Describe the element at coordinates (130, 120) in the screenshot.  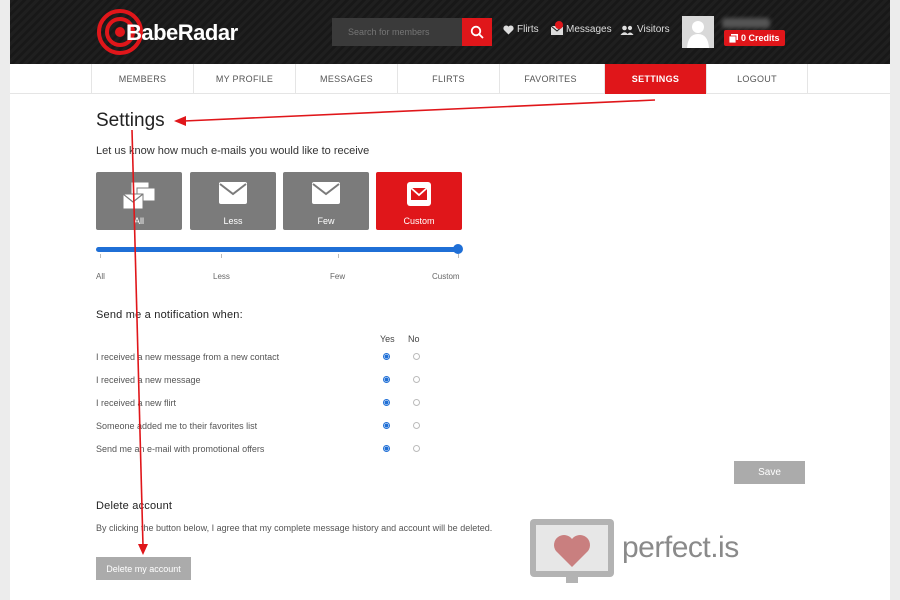
I see `page-title: Settings` at that location.